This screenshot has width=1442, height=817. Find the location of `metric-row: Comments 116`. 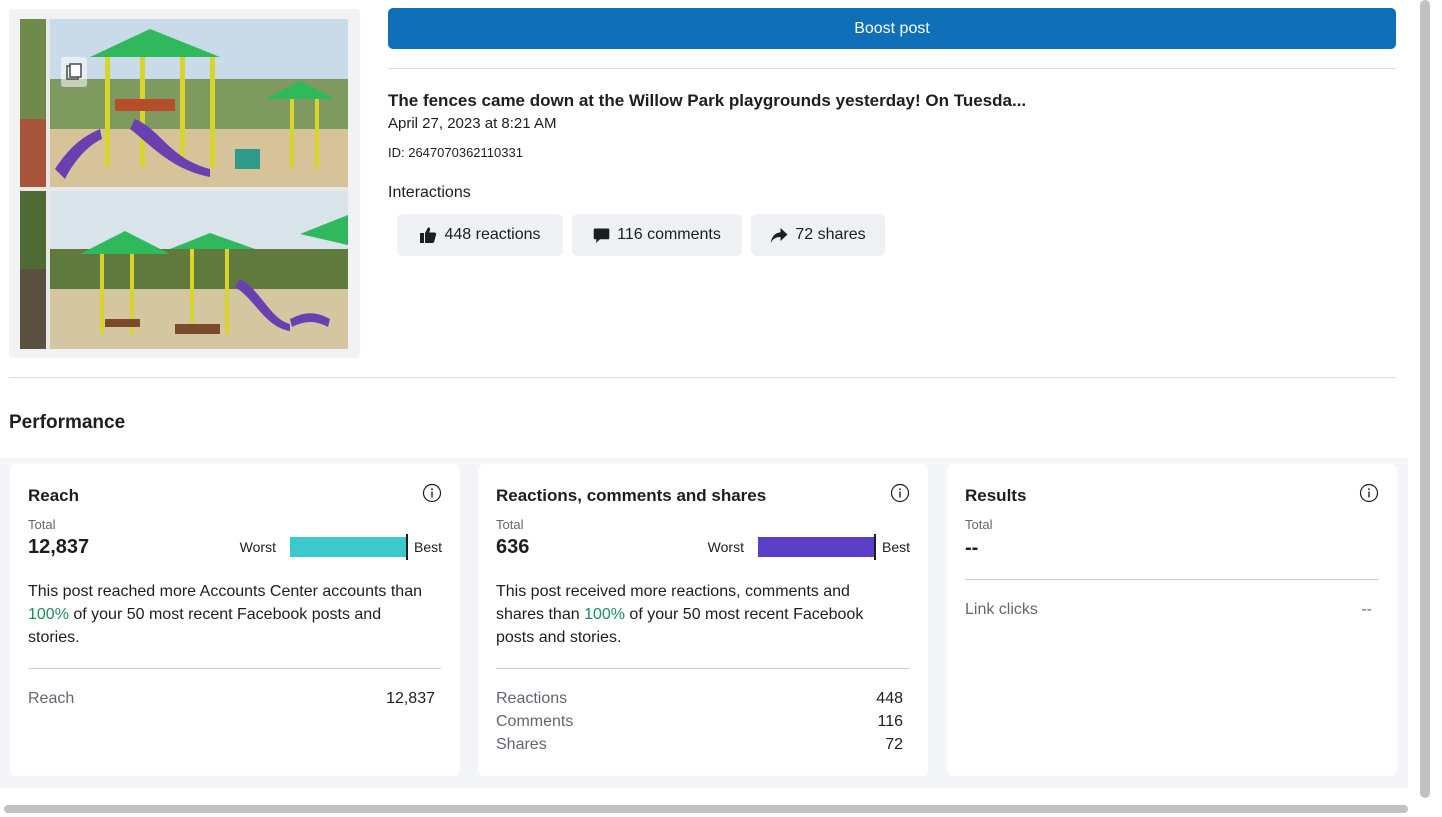

metric-row: Comments 116 is located at coordinates (699, 722).